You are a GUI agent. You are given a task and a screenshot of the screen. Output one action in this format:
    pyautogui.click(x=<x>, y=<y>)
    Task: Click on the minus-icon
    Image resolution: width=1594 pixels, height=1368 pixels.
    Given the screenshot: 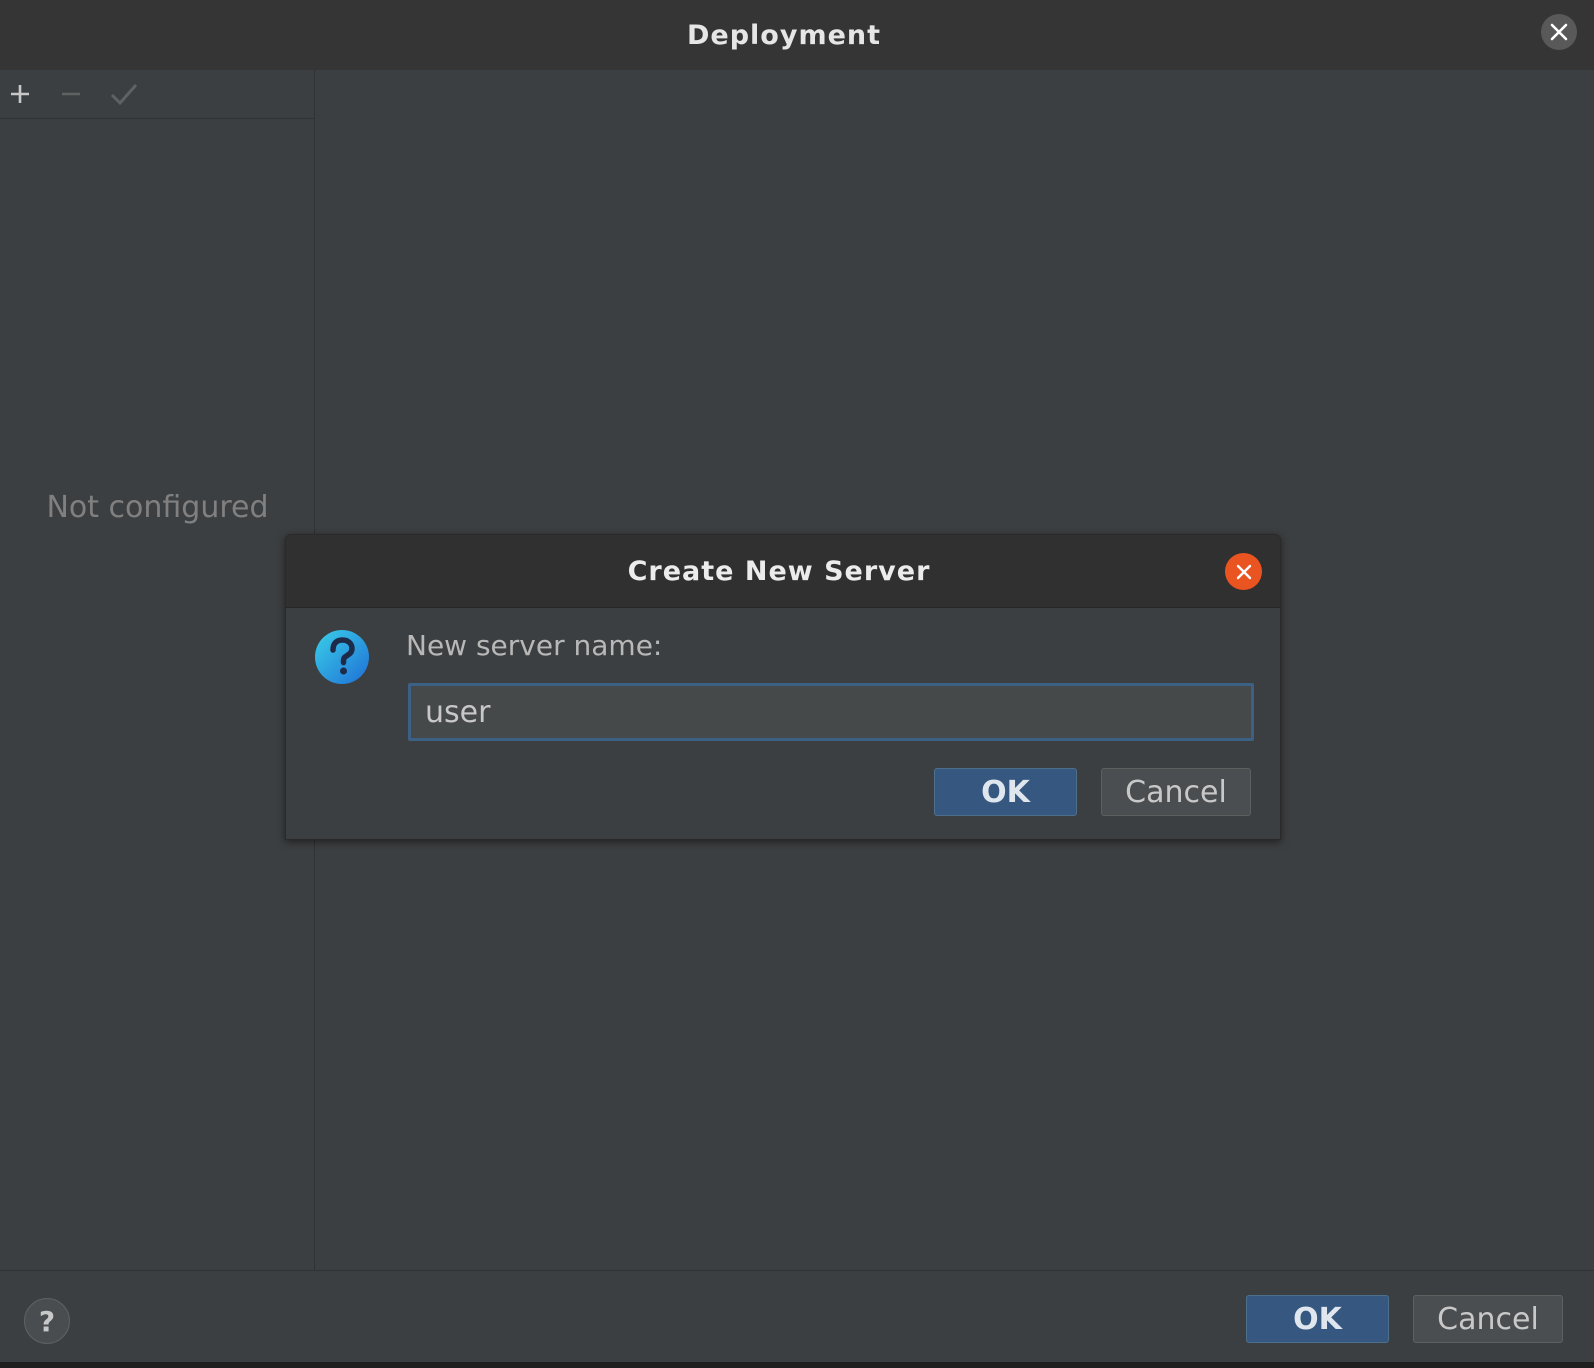 What is the action you would take?
    pyautogui.click(x=71, y=94)
    